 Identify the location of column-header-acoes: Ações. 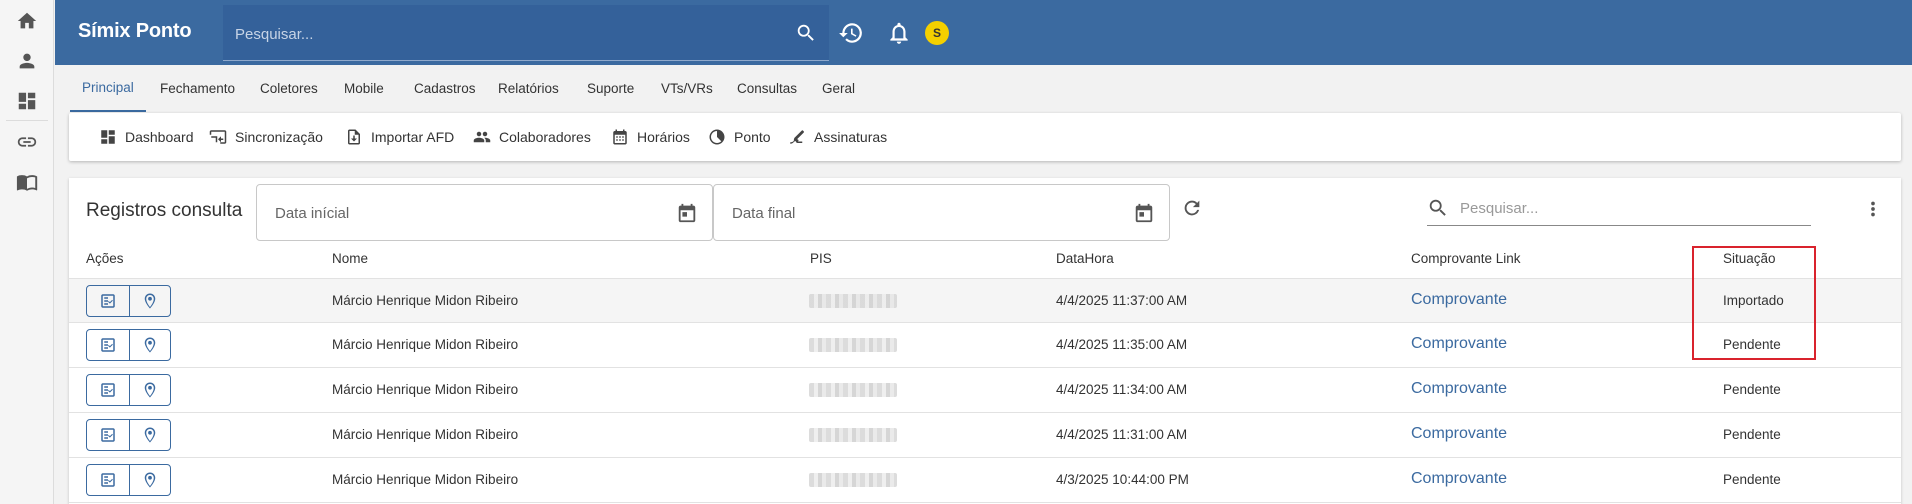
(105, 258).